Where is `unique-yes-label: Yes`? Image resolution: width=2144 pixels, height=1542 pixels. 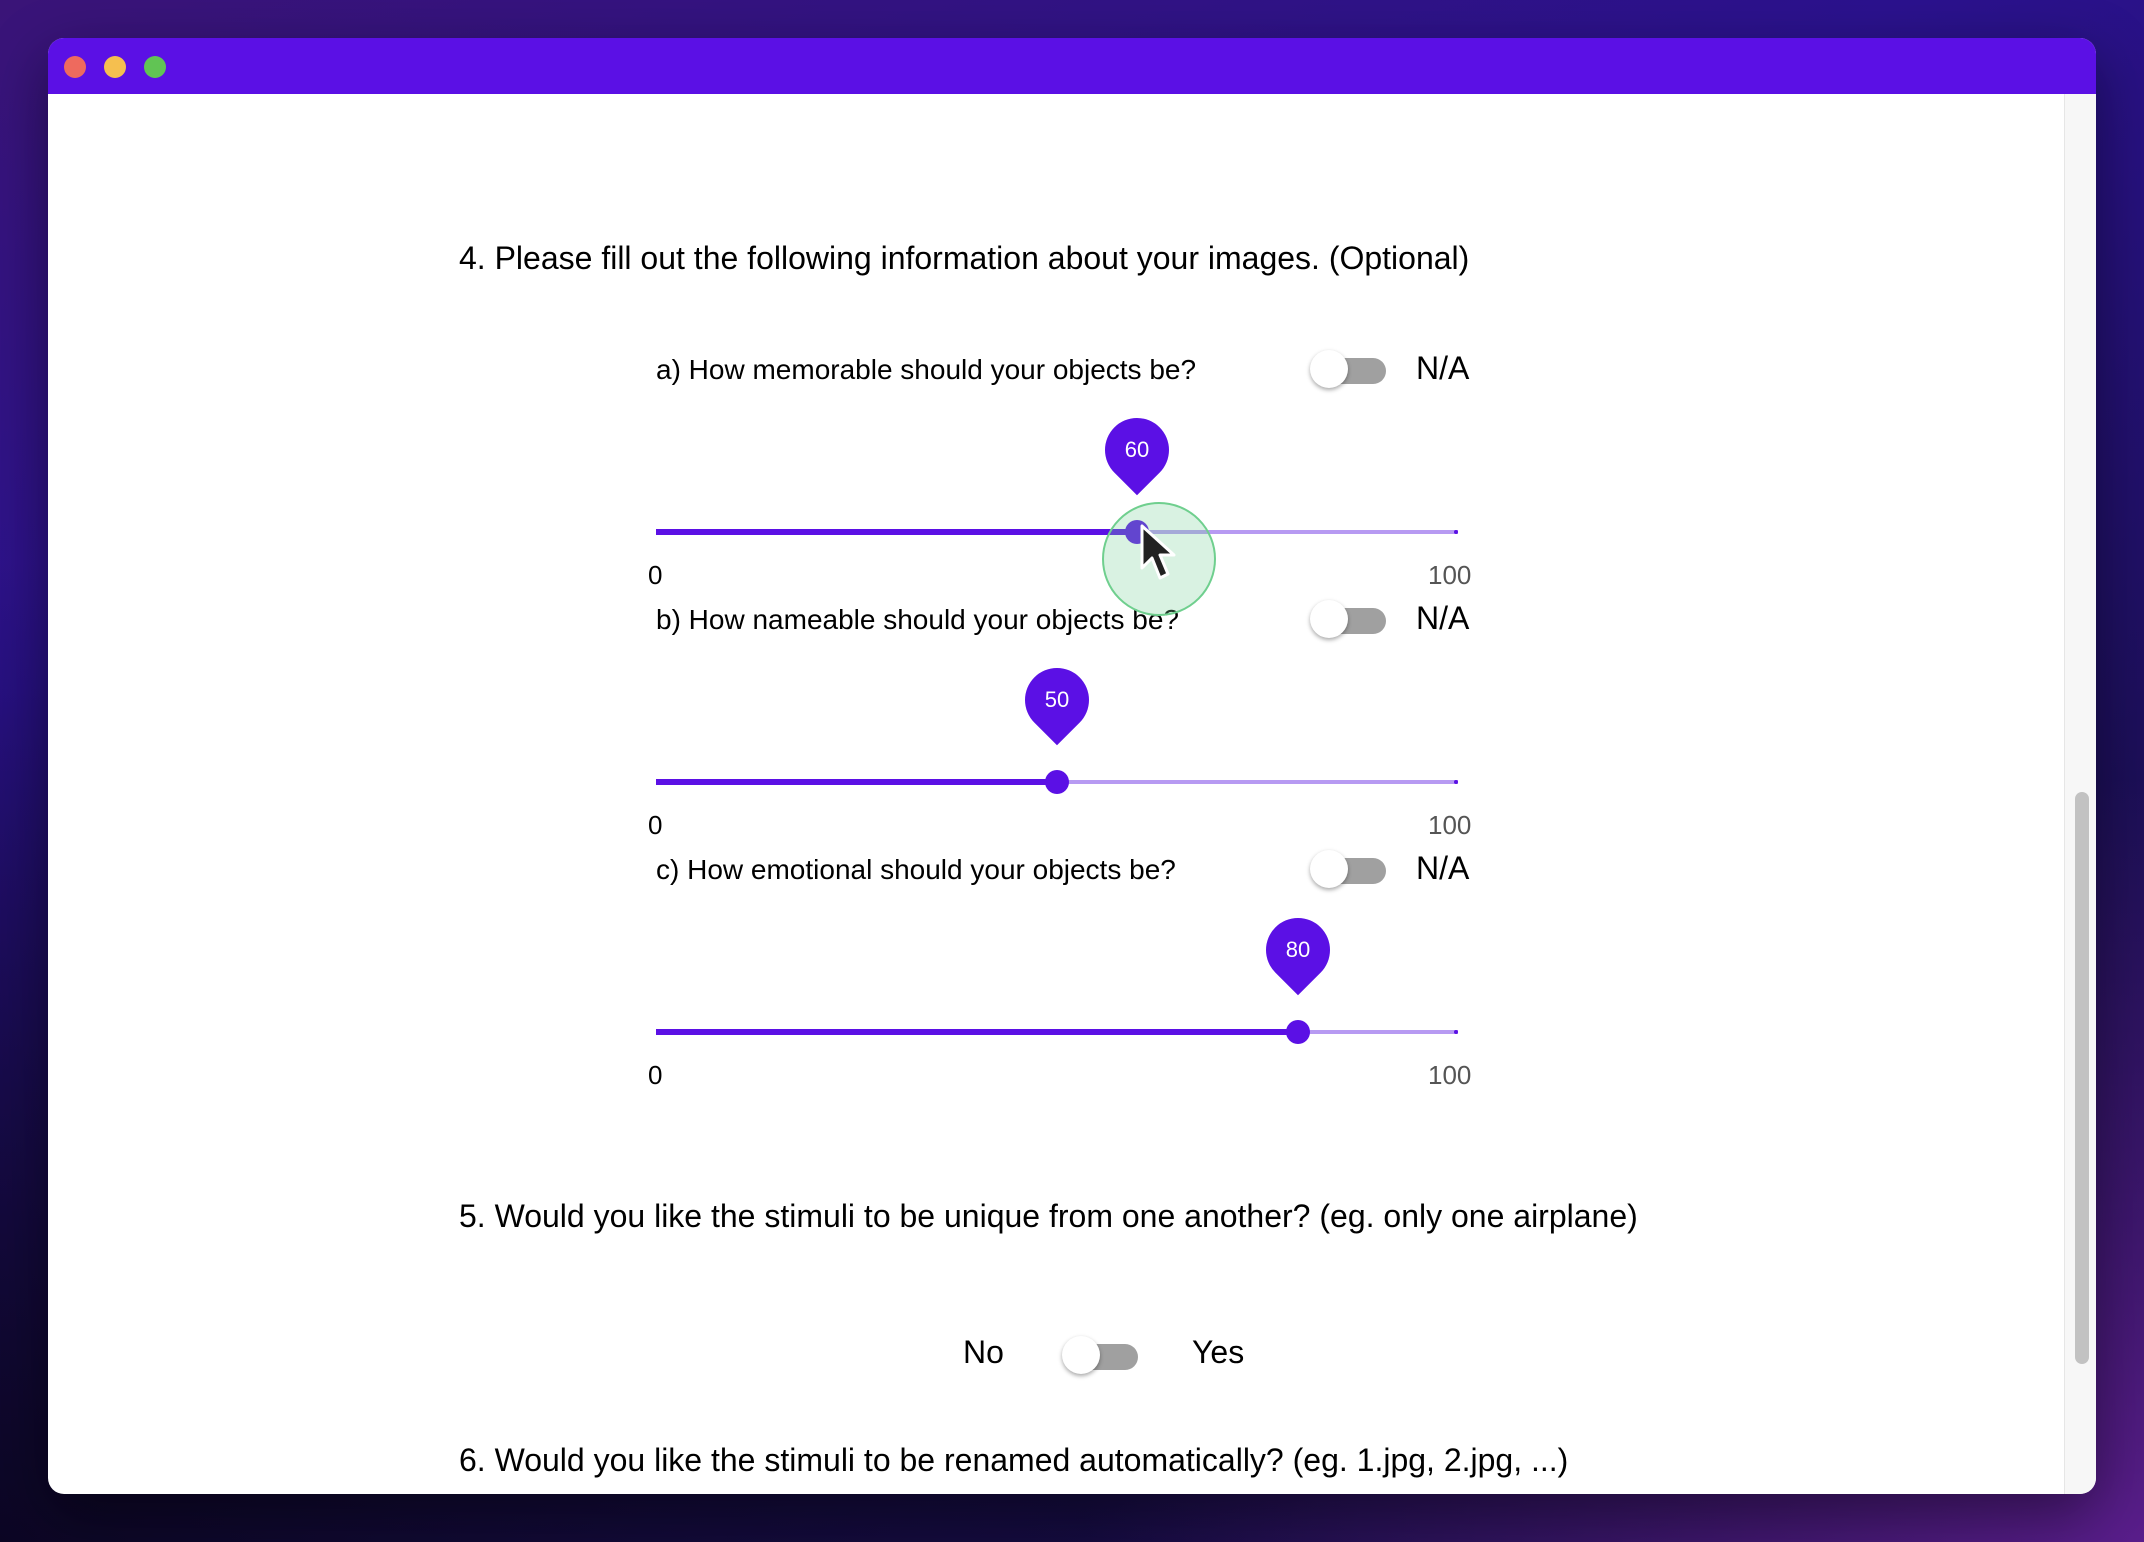 unique-yes-label: Yes is located at coordinates (1218, 1352).